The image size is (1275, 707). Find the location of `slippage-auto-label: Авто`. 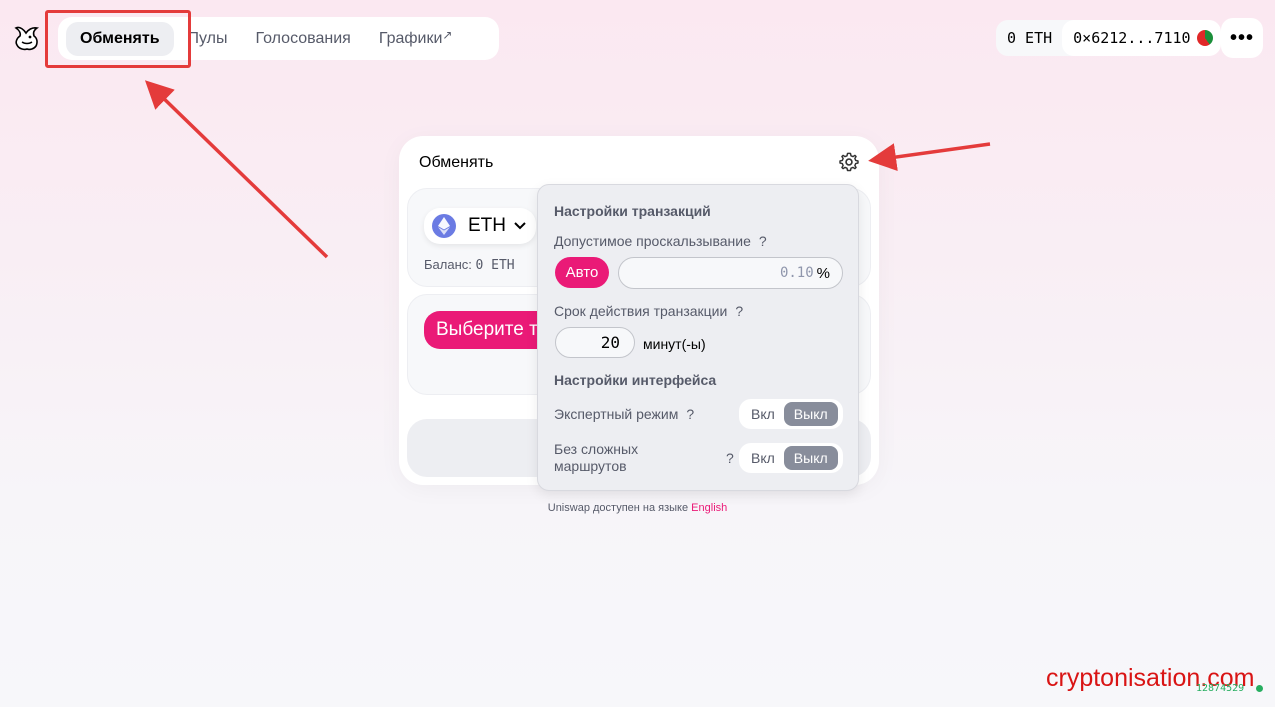

slippage-auto-label: Авто is located at coordinates (582, 272).